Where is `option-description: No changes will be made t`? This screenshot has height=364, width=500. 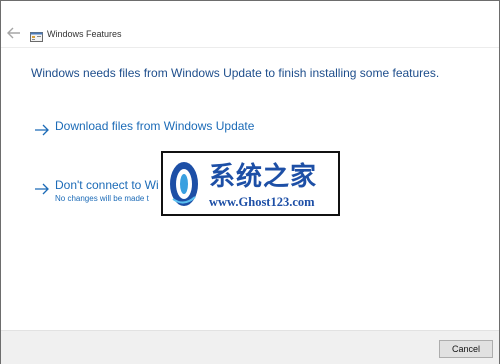
option-description: No changes will be made t is located at coordinates (102, 198).